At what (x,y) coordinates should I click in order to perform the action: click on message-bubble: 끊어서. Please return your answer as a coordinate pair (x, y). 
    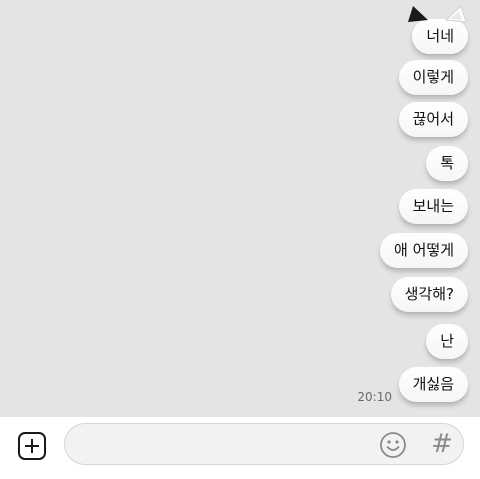
    Looking at the image, I should click on (433, 119).